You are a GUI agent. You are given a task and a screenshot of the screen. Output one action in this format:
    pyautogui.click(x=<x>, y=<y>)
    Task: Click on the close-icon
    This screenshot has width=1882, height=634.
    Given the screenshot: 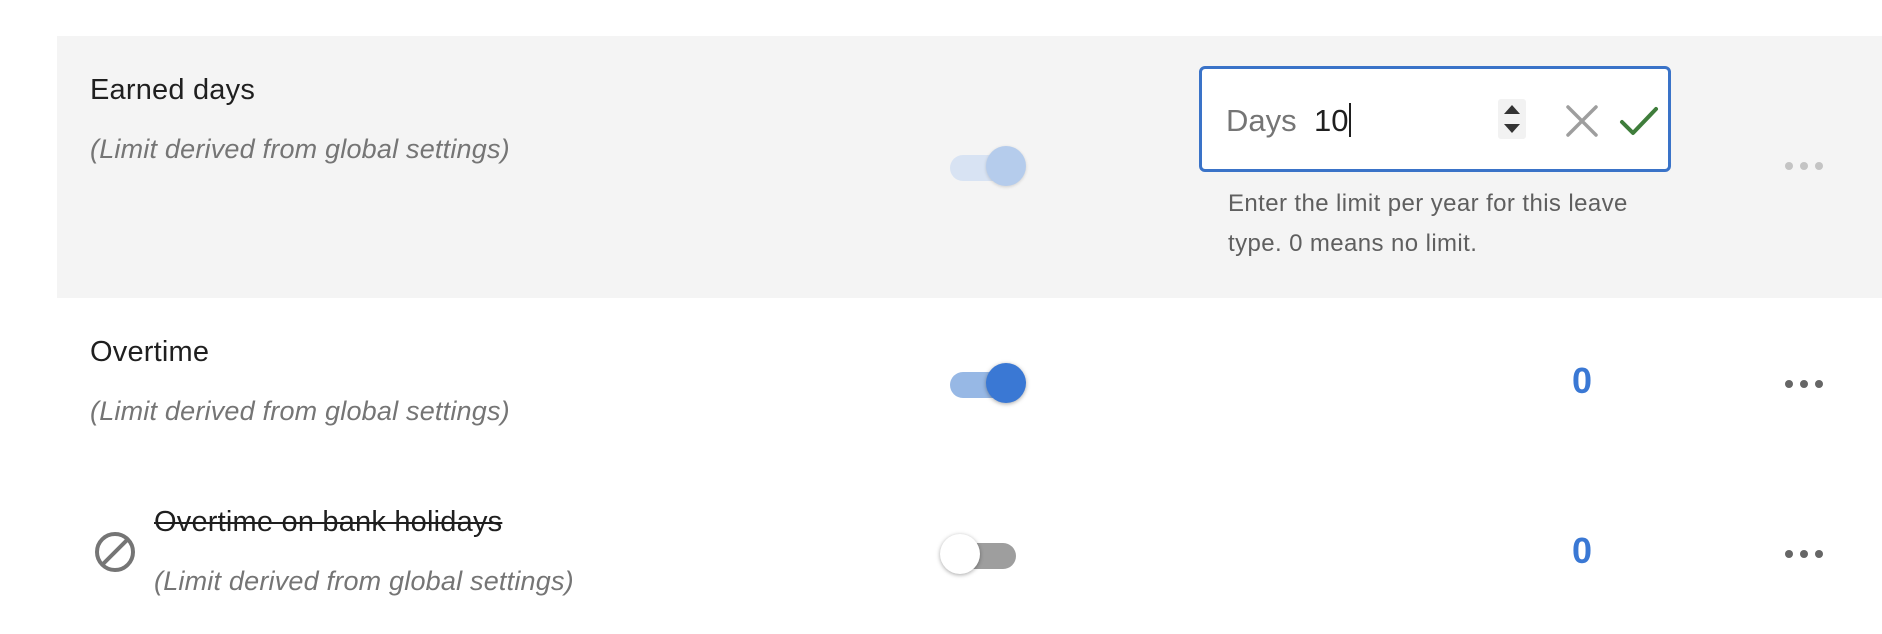 What is the action you would take?
    pyautogui.click(x=1582, y=121)
    